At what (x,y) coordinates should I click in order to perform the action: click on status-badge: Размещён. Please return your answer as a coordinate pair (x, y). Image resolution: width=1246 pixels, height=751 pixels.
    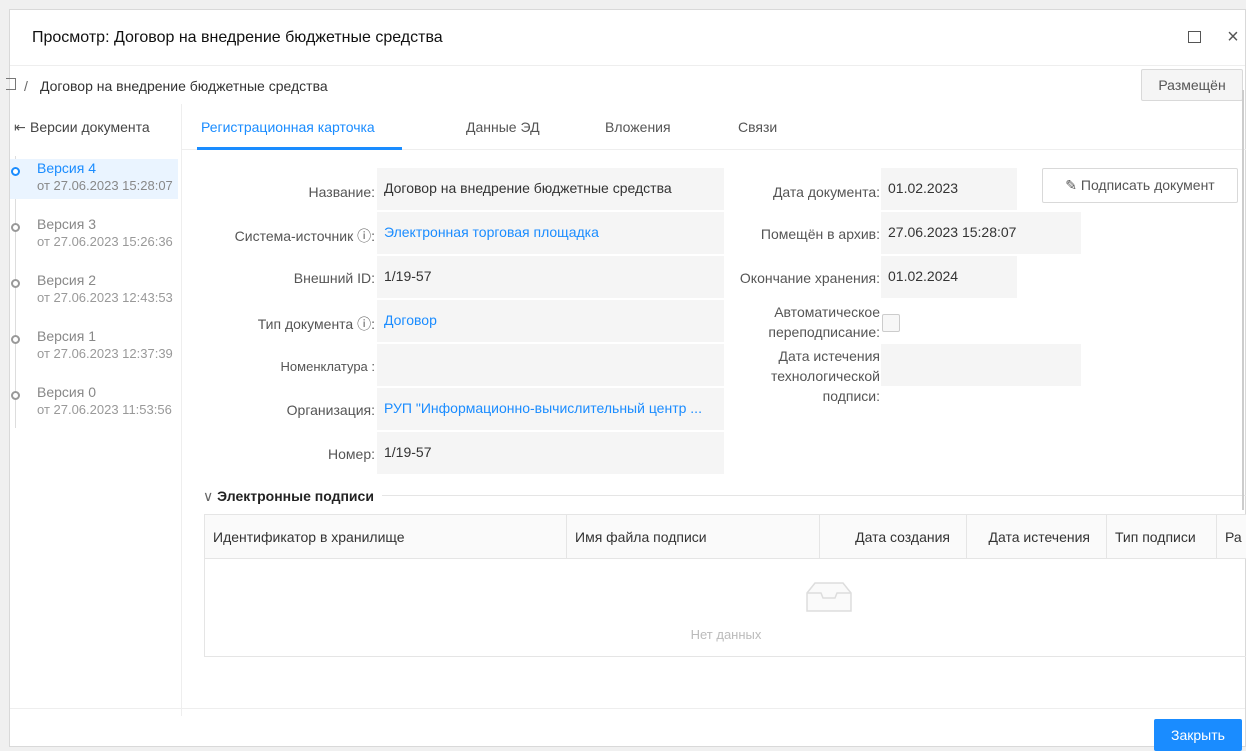
    Looking at the image, I should click on (1192, 85).